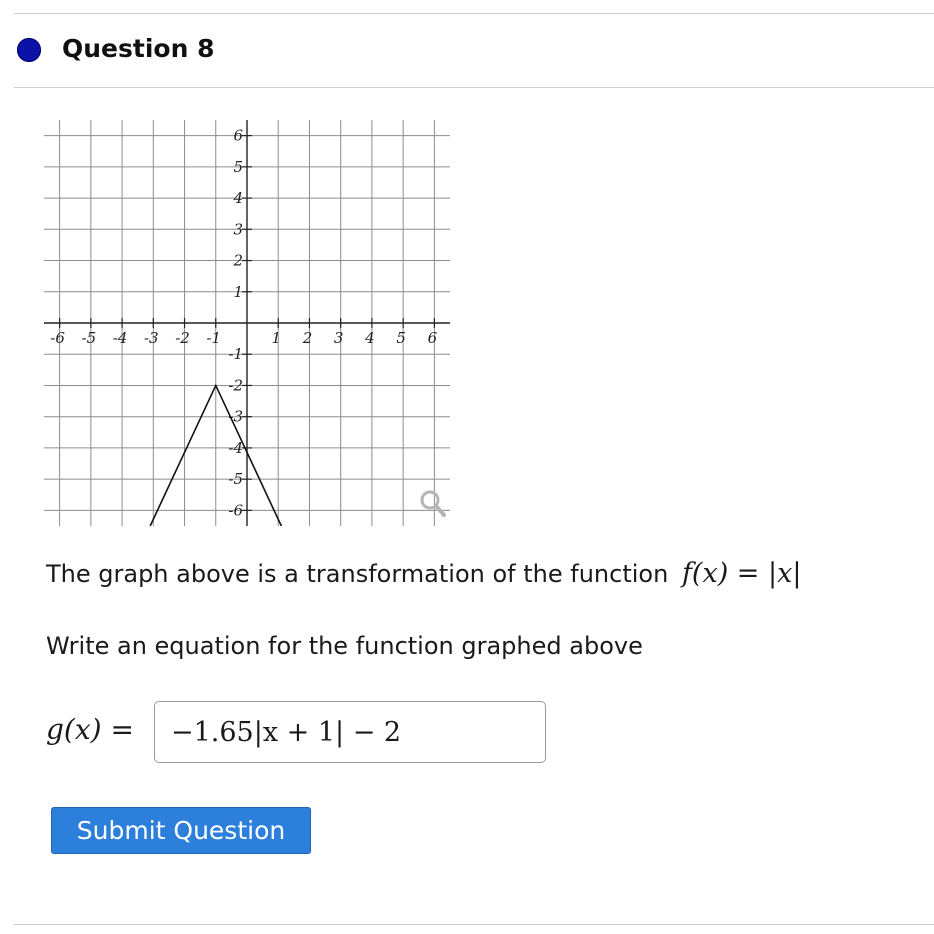  I want to click on x-tick-label: 6, so click(433, 338).